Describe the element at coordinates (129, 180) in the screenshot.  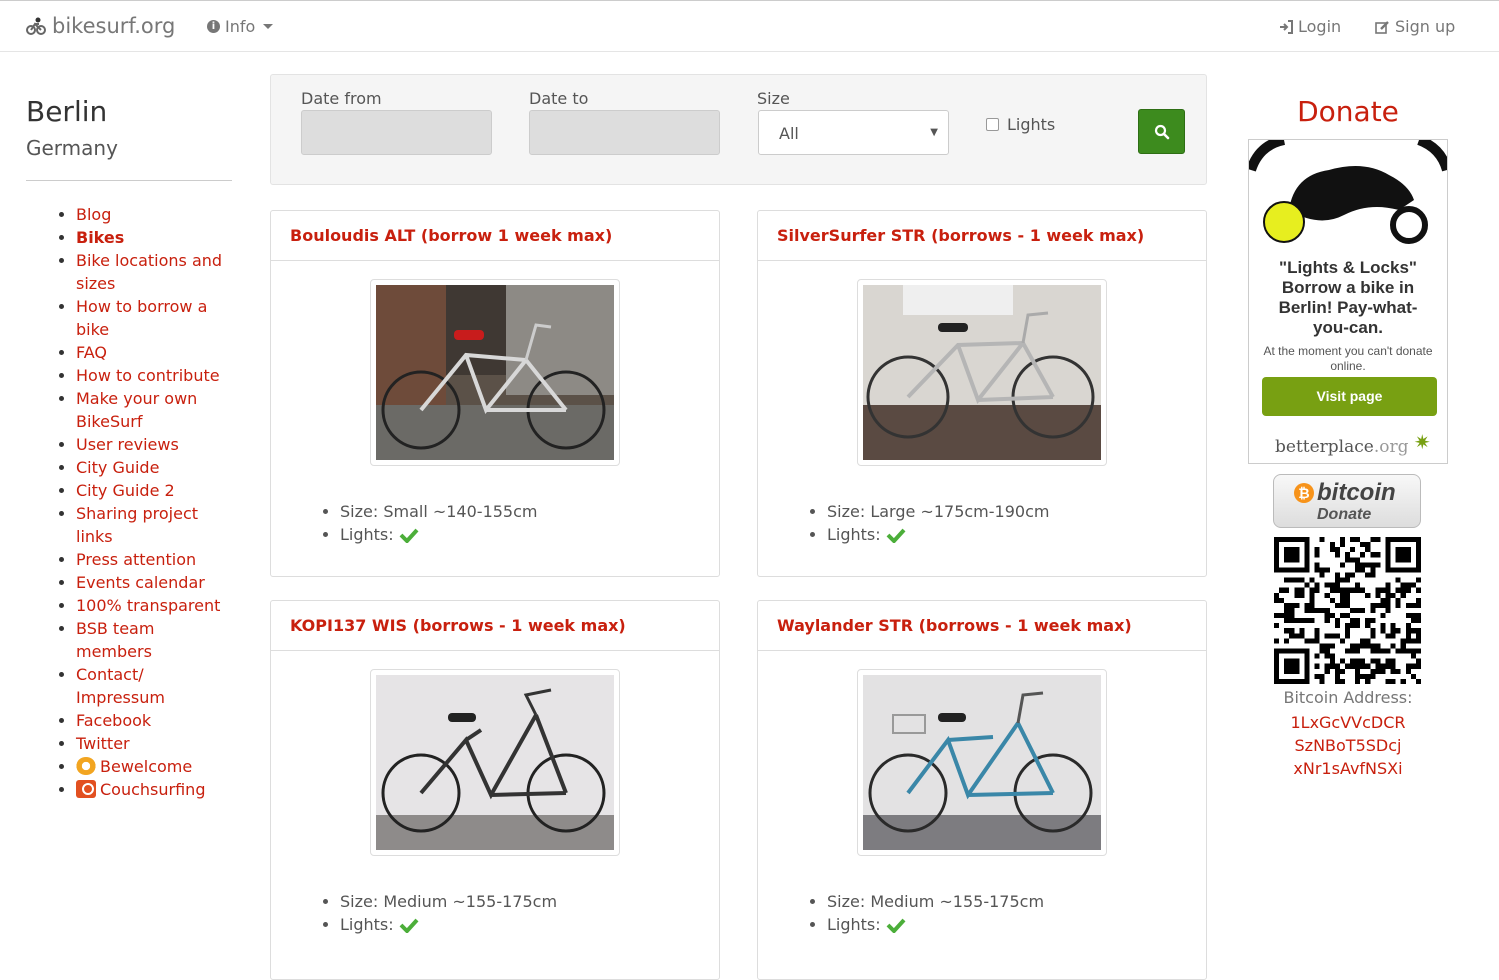
I see `sidebar-divider` at that location.